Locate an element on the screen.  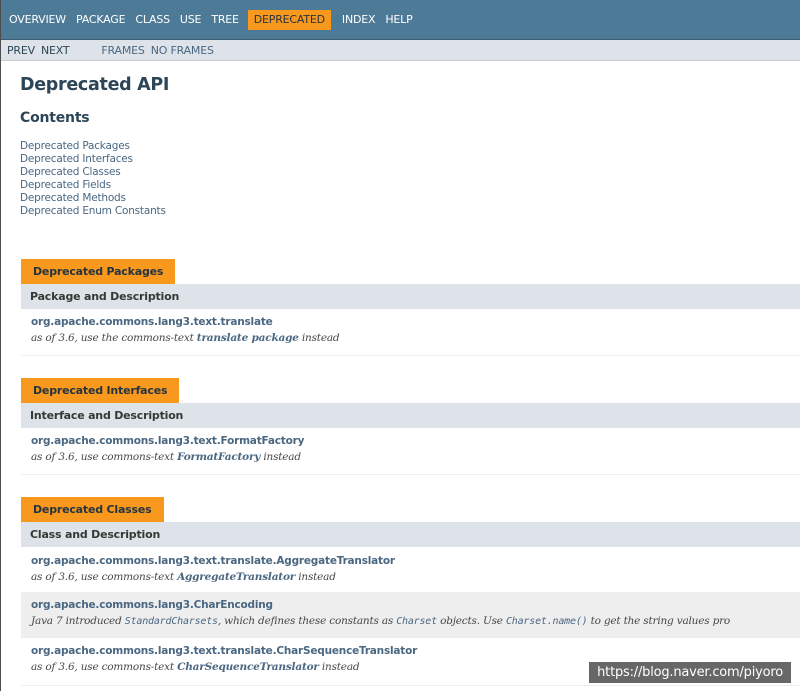
page-title: Deprecated API is located at coordinates (95, 85).